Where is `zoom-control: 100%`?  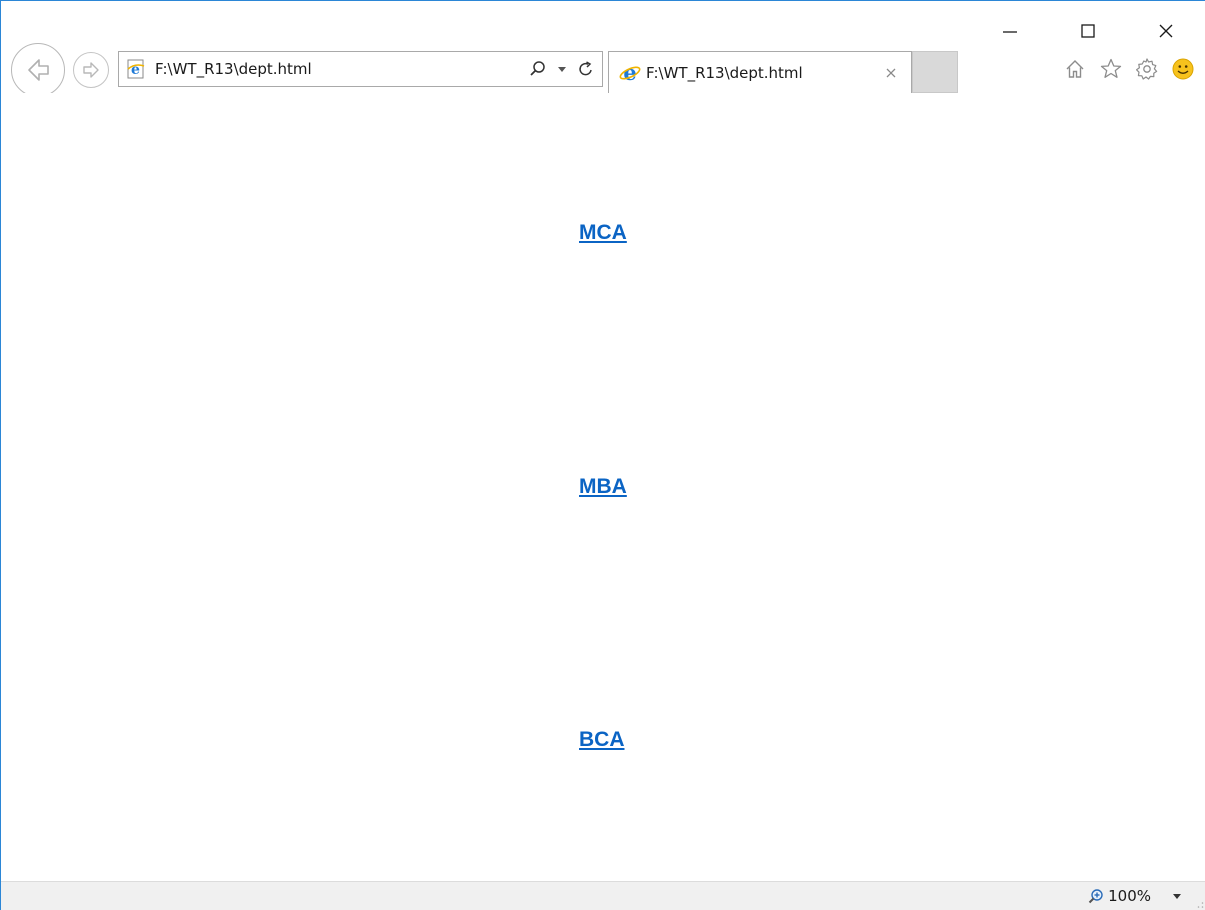
zoom-control: 100% is located at coordinates (1135, 896).